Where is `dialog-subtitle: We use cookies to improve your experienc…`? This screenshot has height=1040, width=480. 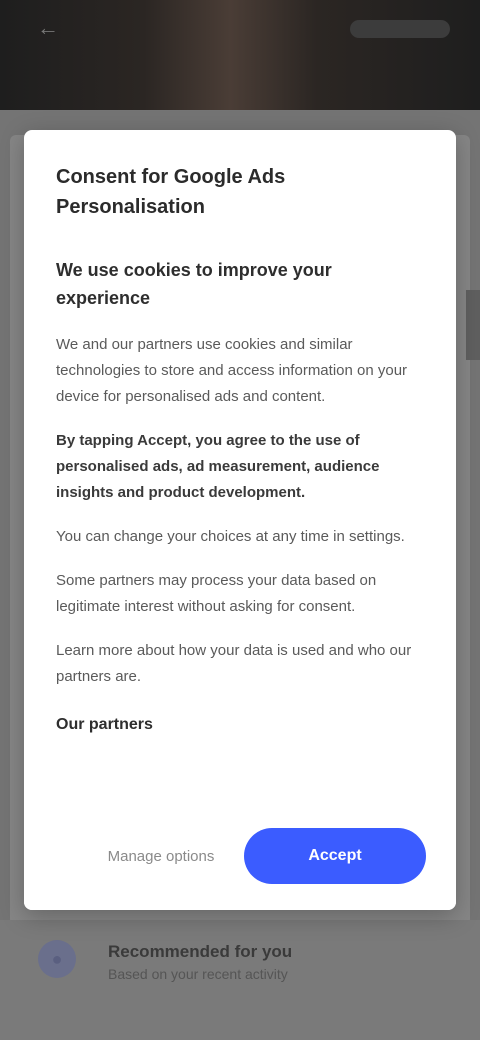
dialog-subtitle: We use cookies to improve your experienc… is located at coordinates (194, 284).